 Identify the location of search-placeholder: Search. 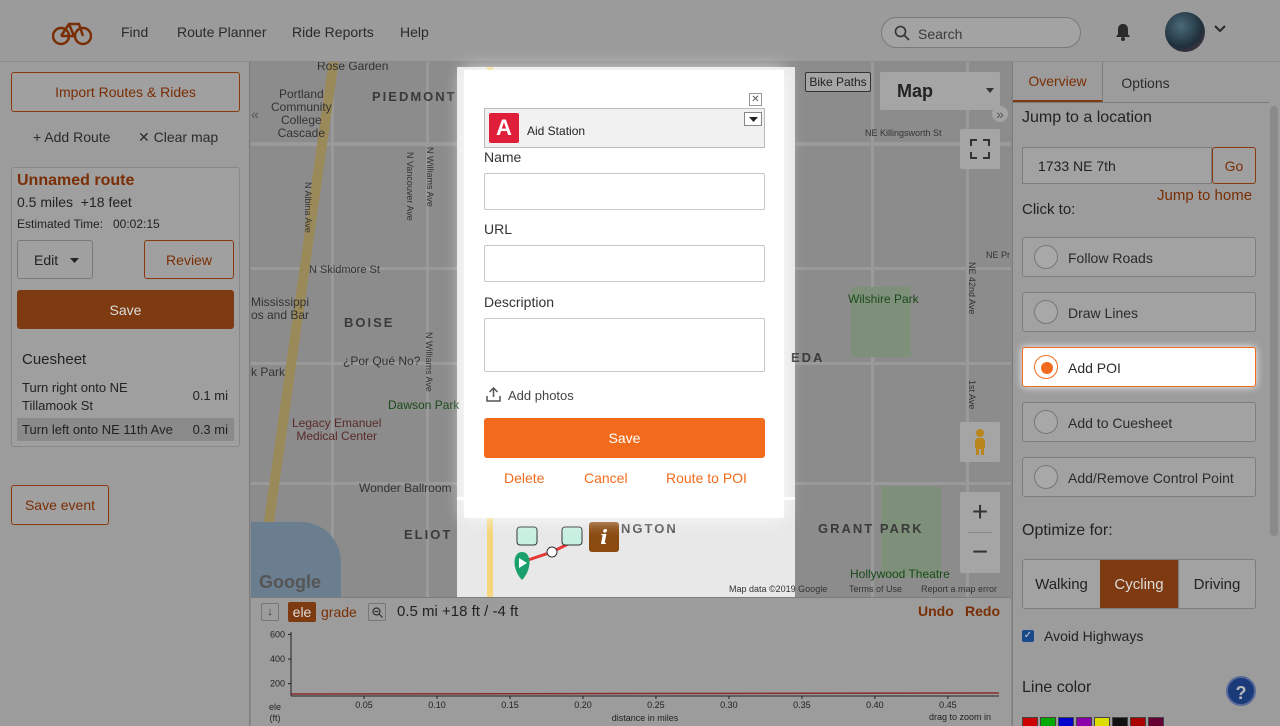
(940, 34).